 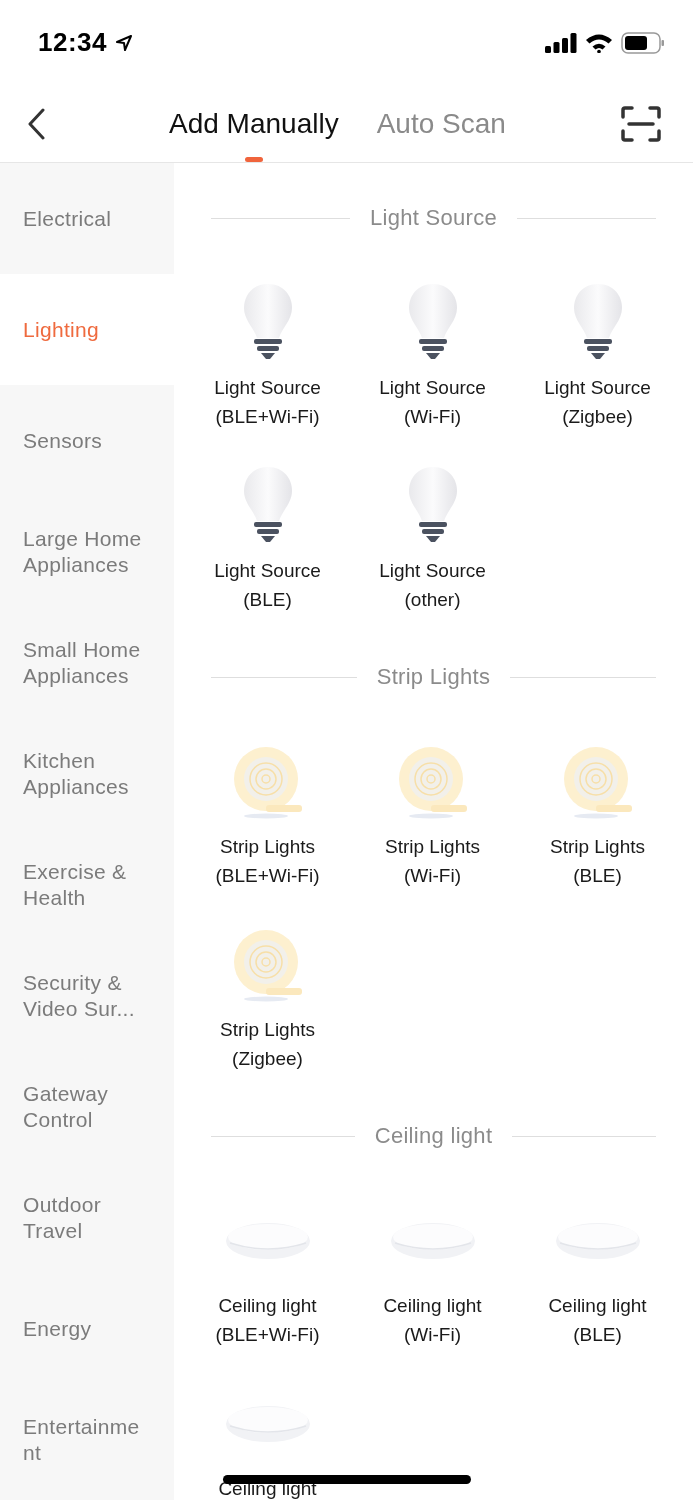 What do you see at coordinates (87, 884) in the screenshot?
I see `category-item: Exercise & Health` at bounding box center [87, 884].